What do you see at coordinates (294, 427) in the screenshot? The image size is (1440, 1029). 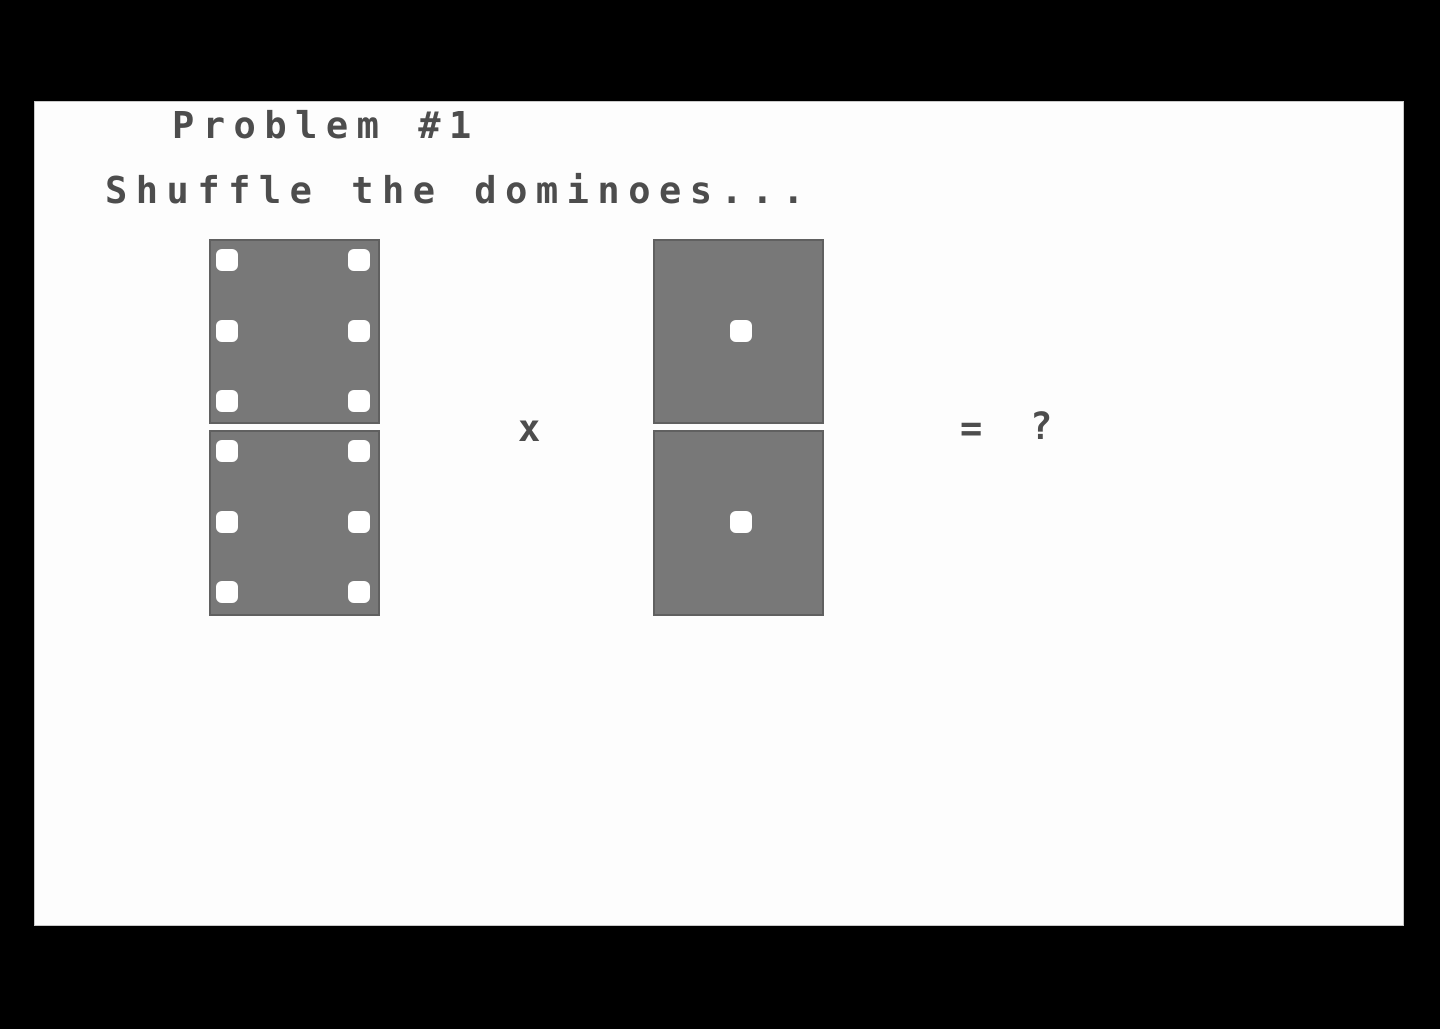 I see `left-domino` at bounding box center [294, 427].